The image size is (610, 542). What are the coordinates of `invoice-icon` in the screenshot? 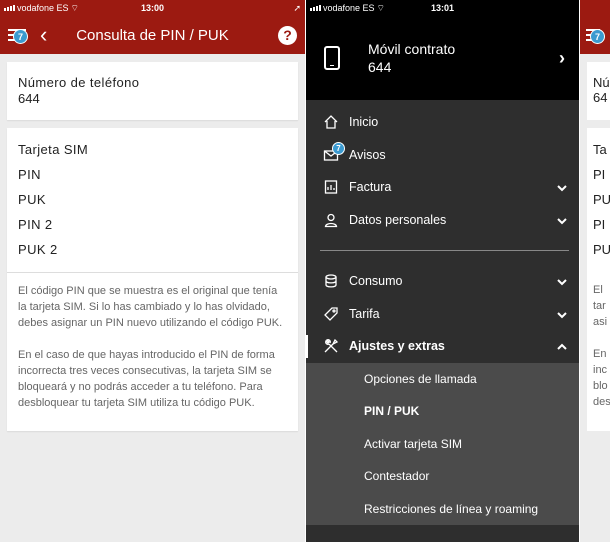 It's located at (331, 187).